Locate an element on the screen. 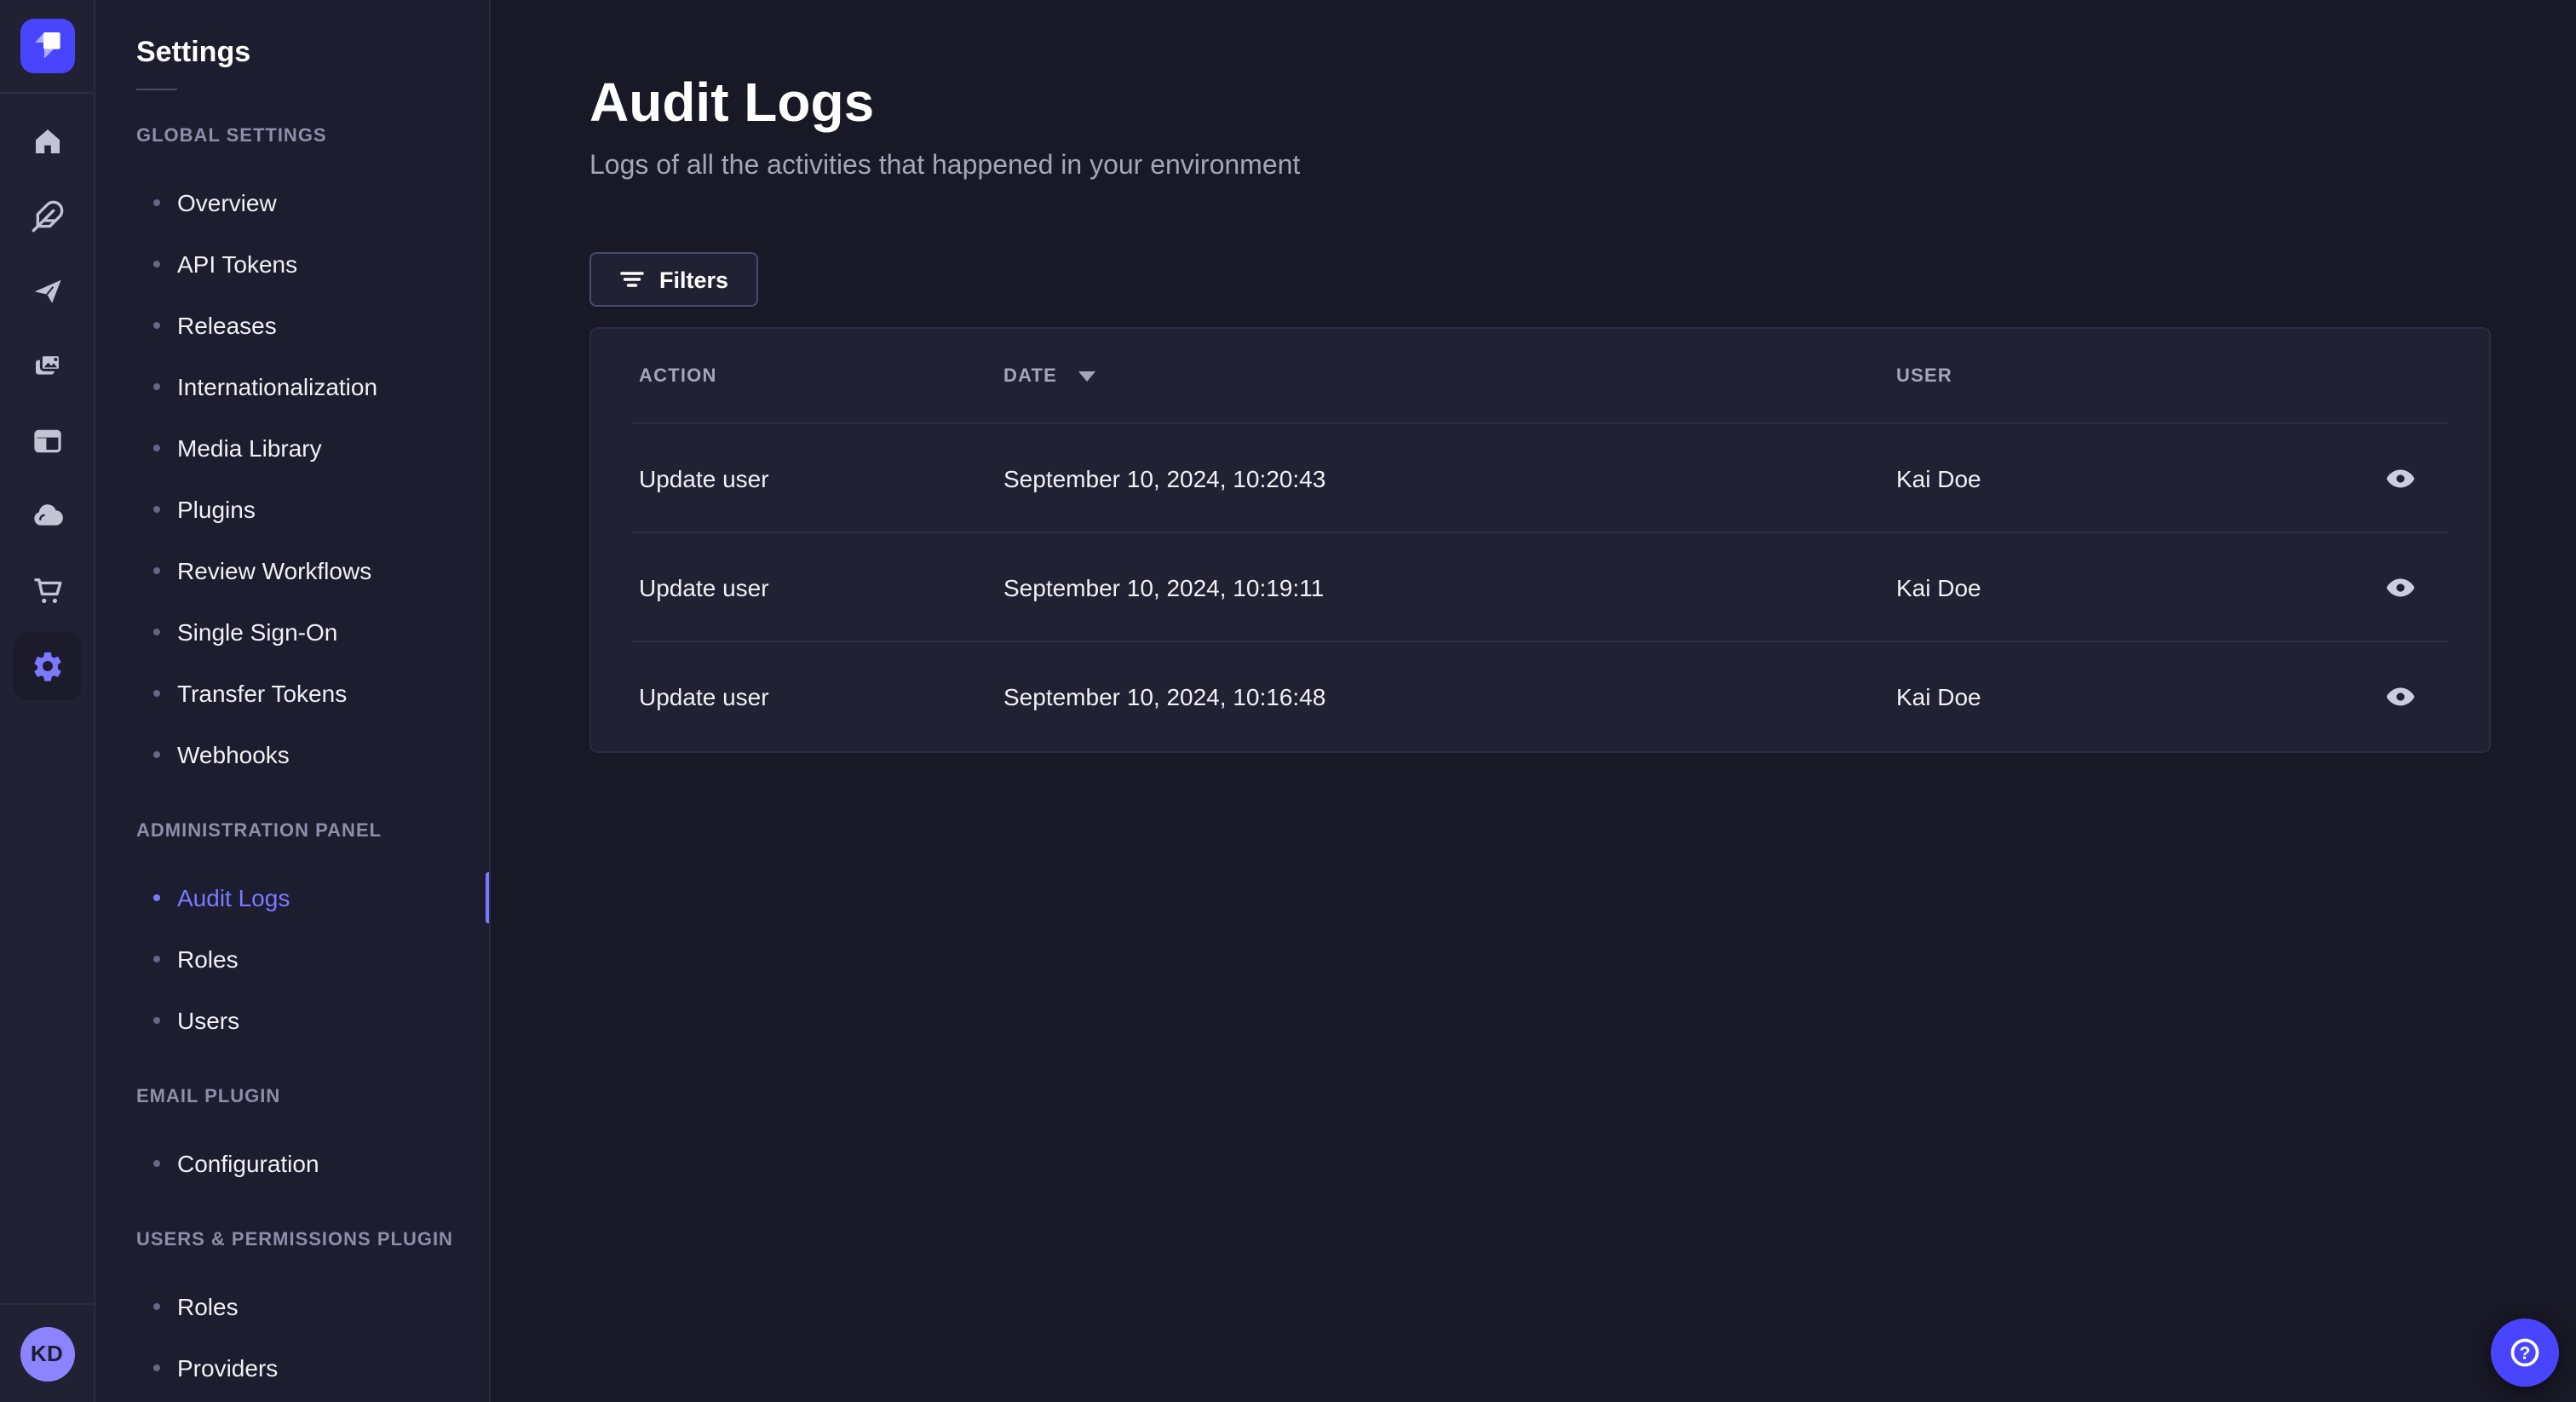  help-question-icon: ? is located at coordinates (2525, 1352).